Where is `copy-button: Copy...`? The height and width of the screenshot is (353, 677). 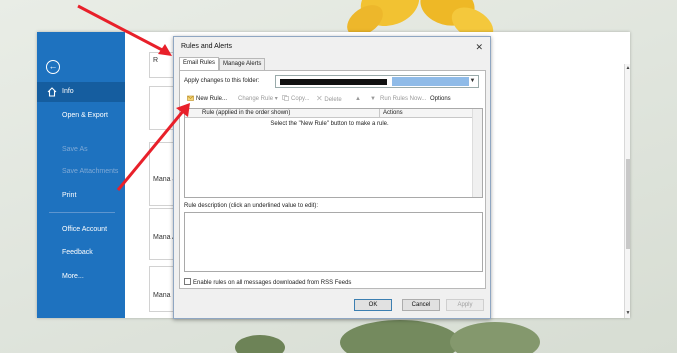
copy-button: Copy... is located at coordinates (296, 99).